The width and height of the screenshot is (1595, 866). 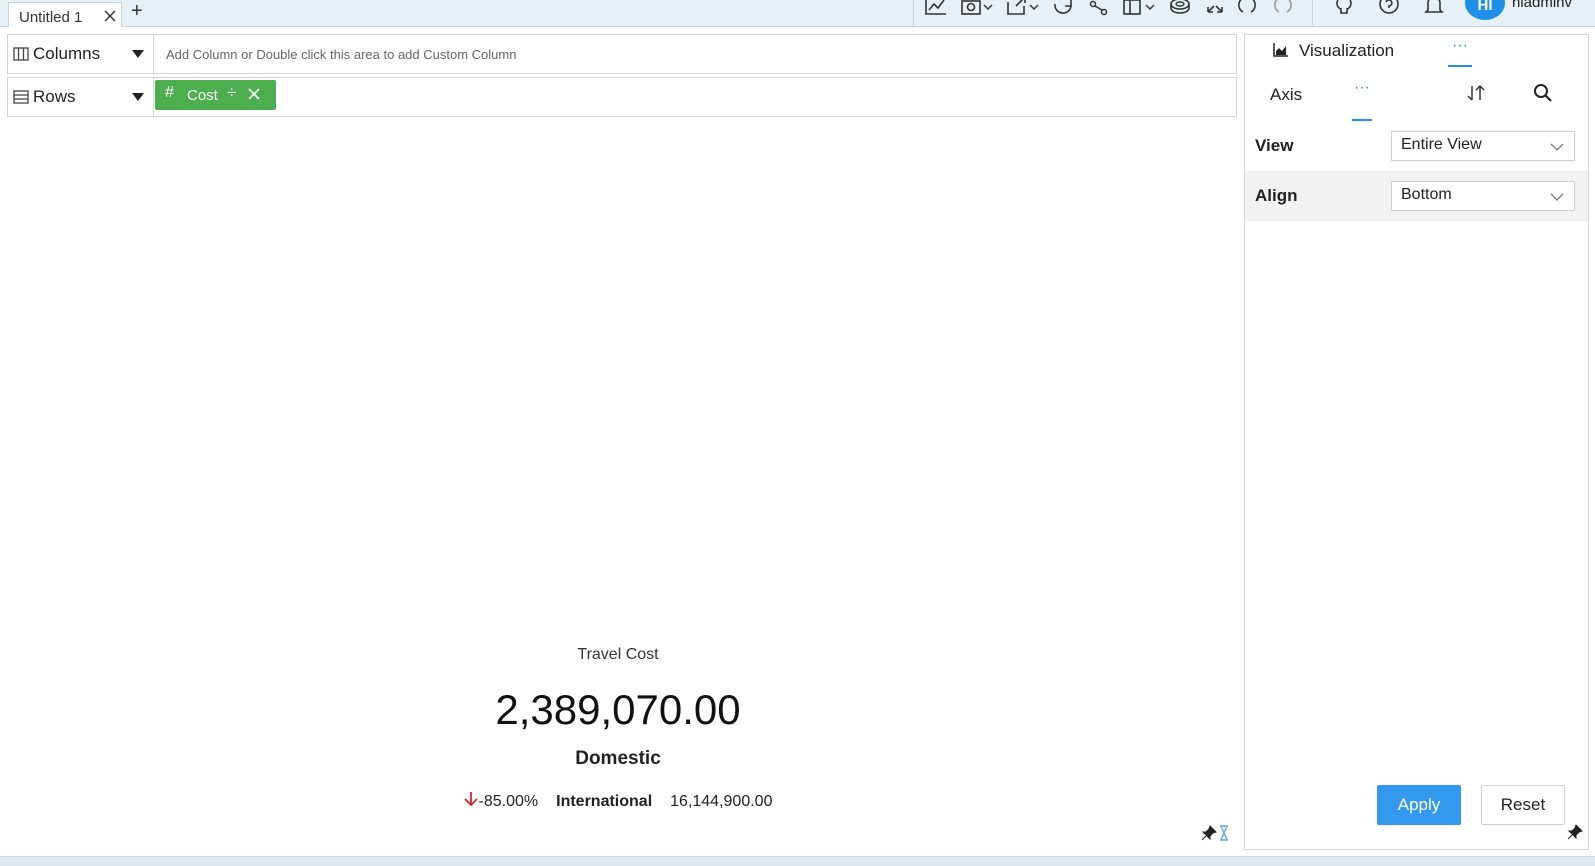 What do you see at coordinates (21, 56) in the screenshot?
I see `columns-icon` at bounding box center [21, 56].